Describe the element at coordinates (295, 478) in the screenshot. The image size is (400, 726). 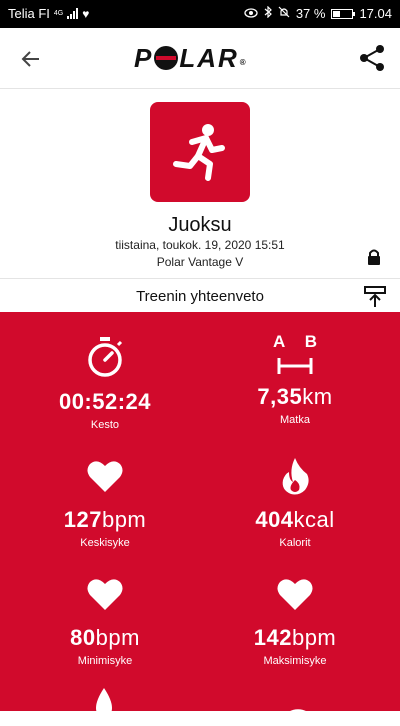
I see `flame-icon` at that location.